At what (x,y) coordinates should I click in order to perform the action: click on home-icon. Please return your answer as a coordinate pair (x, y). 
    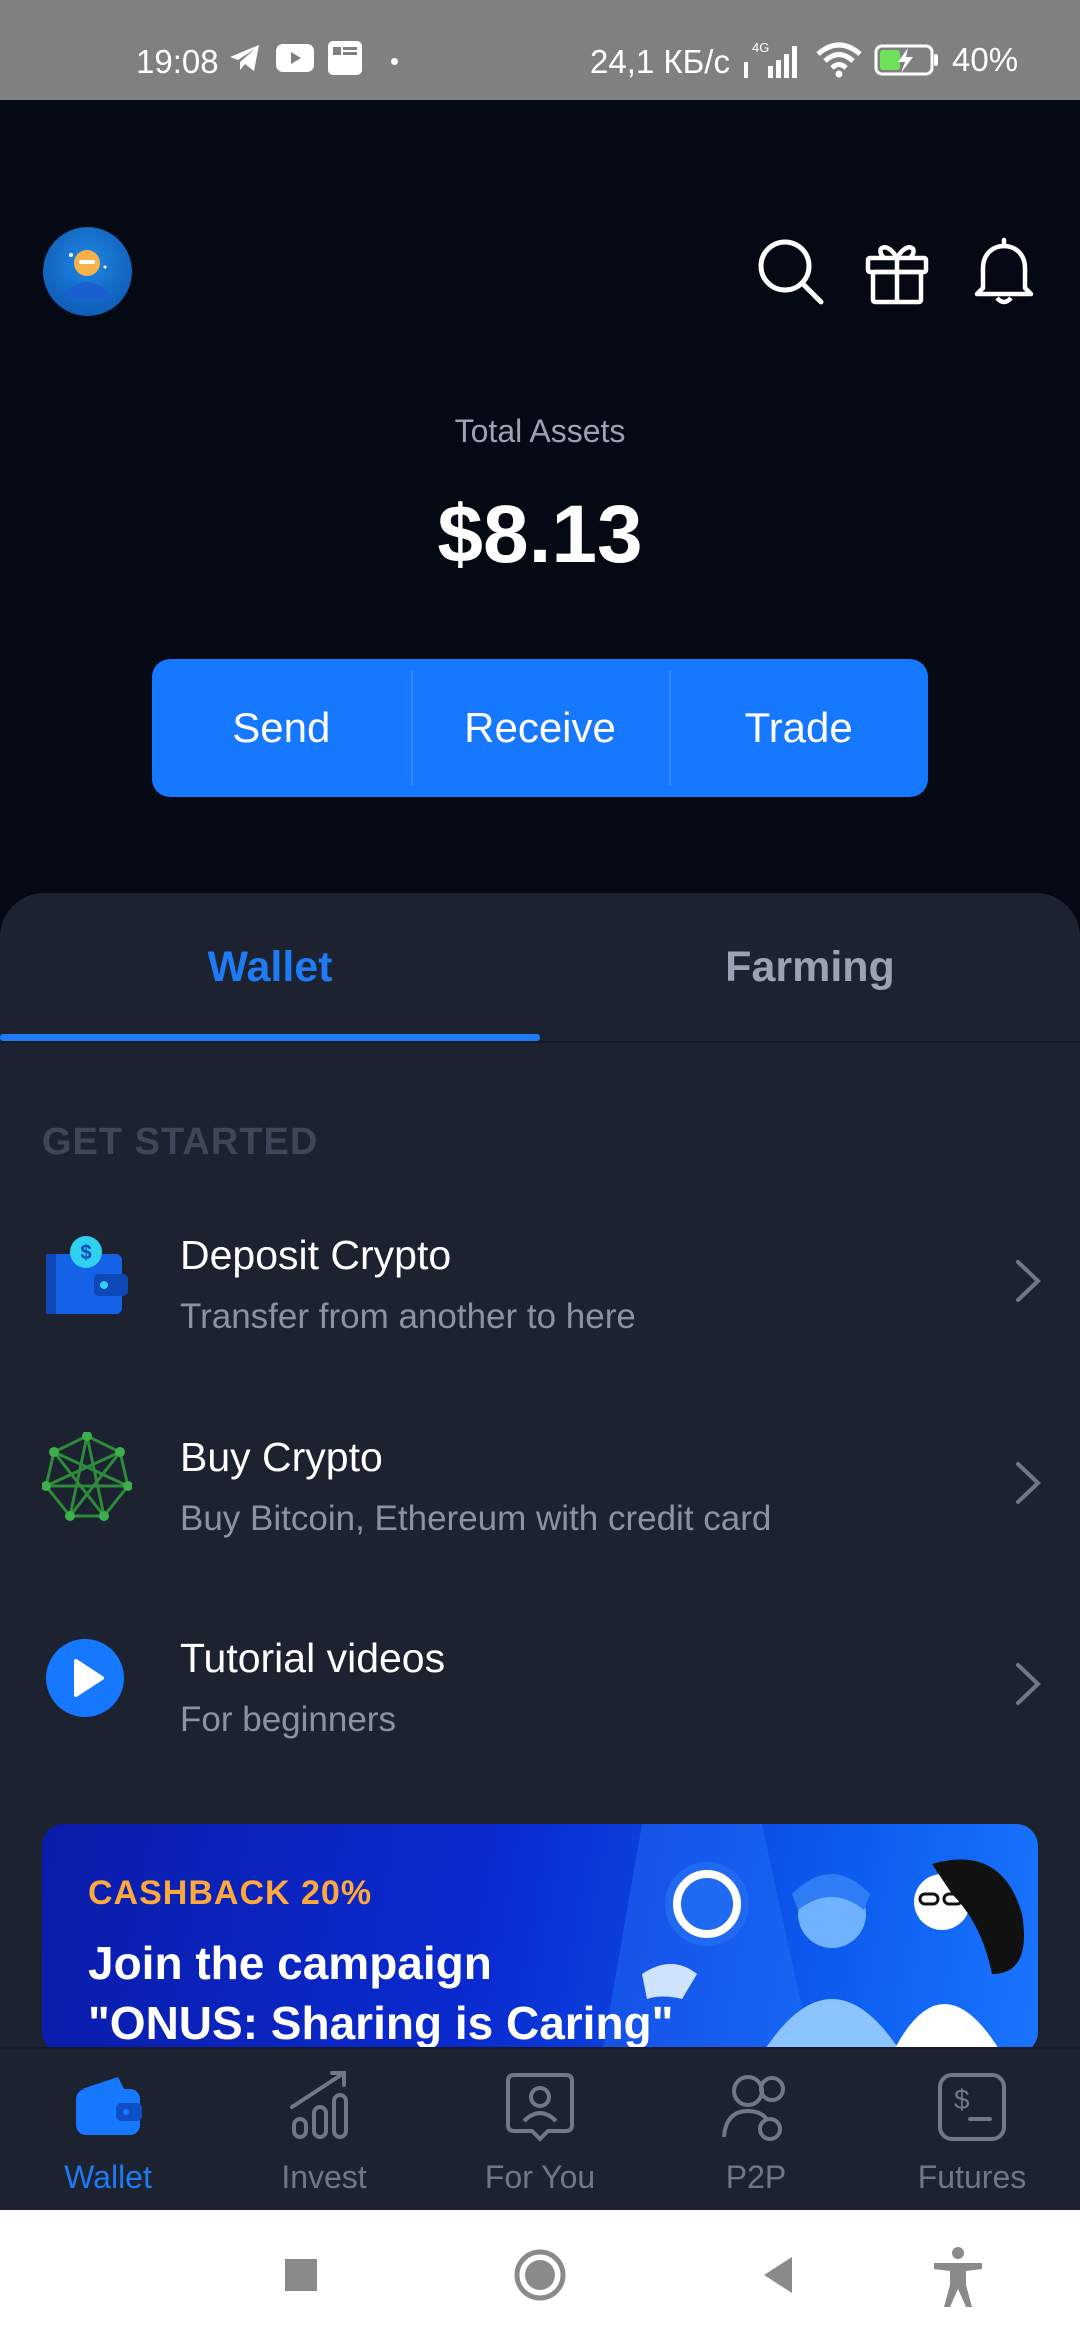
    Looking at the image, I should click on (540, 2275).